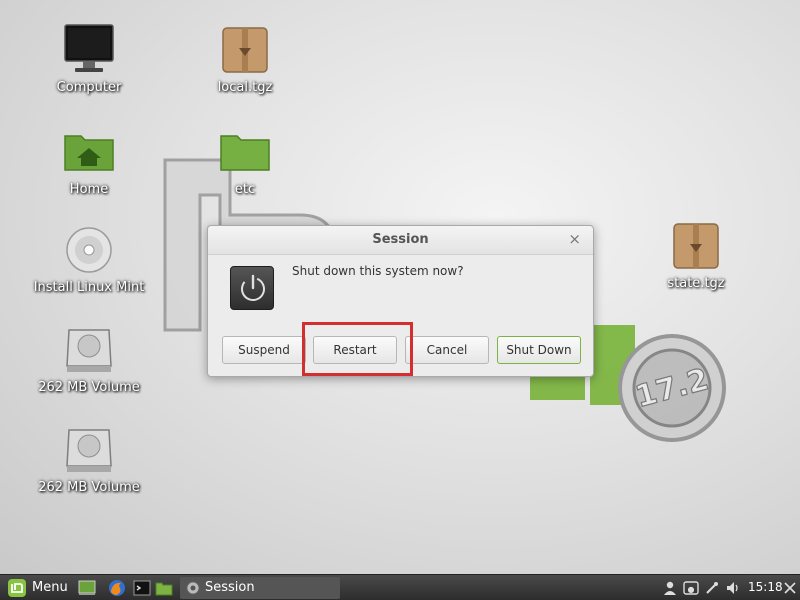  I want to click on dialog-title: Session, so click(400, 239).